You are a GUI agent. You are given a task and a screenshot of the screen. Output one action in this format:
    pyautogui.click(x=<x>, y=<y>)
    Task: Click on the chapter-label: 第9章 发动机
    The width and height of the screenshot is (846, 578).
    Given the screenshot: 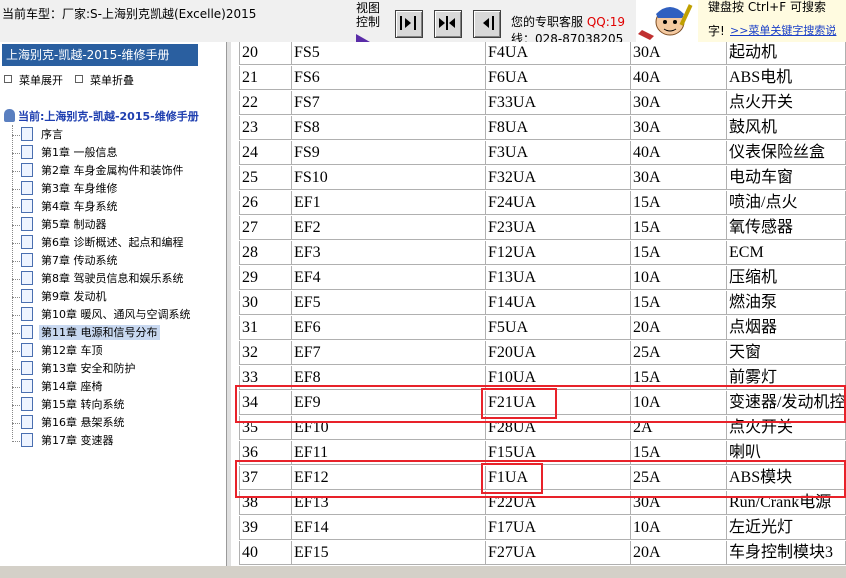 What is the action you would take?
    pyautogui.click(x=74, y=296)
    